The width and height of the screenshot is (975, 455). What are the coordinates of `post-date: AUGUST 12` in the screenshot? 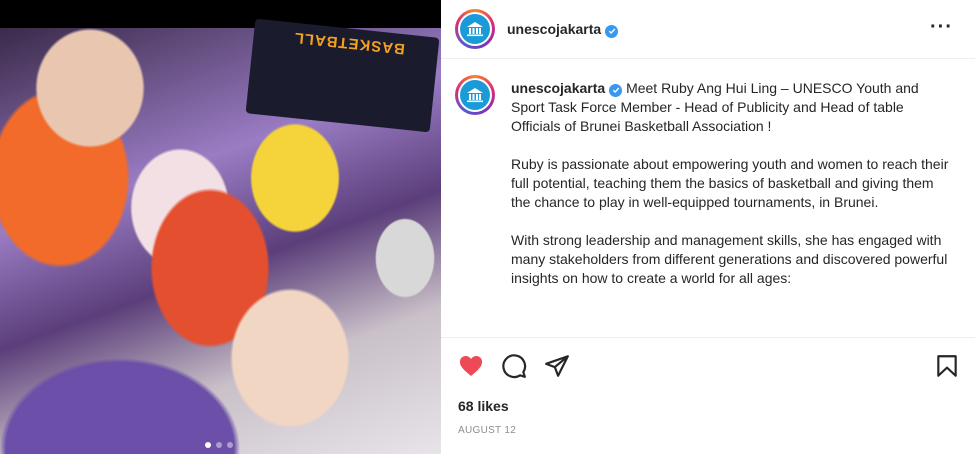 It's located at (487, 430).